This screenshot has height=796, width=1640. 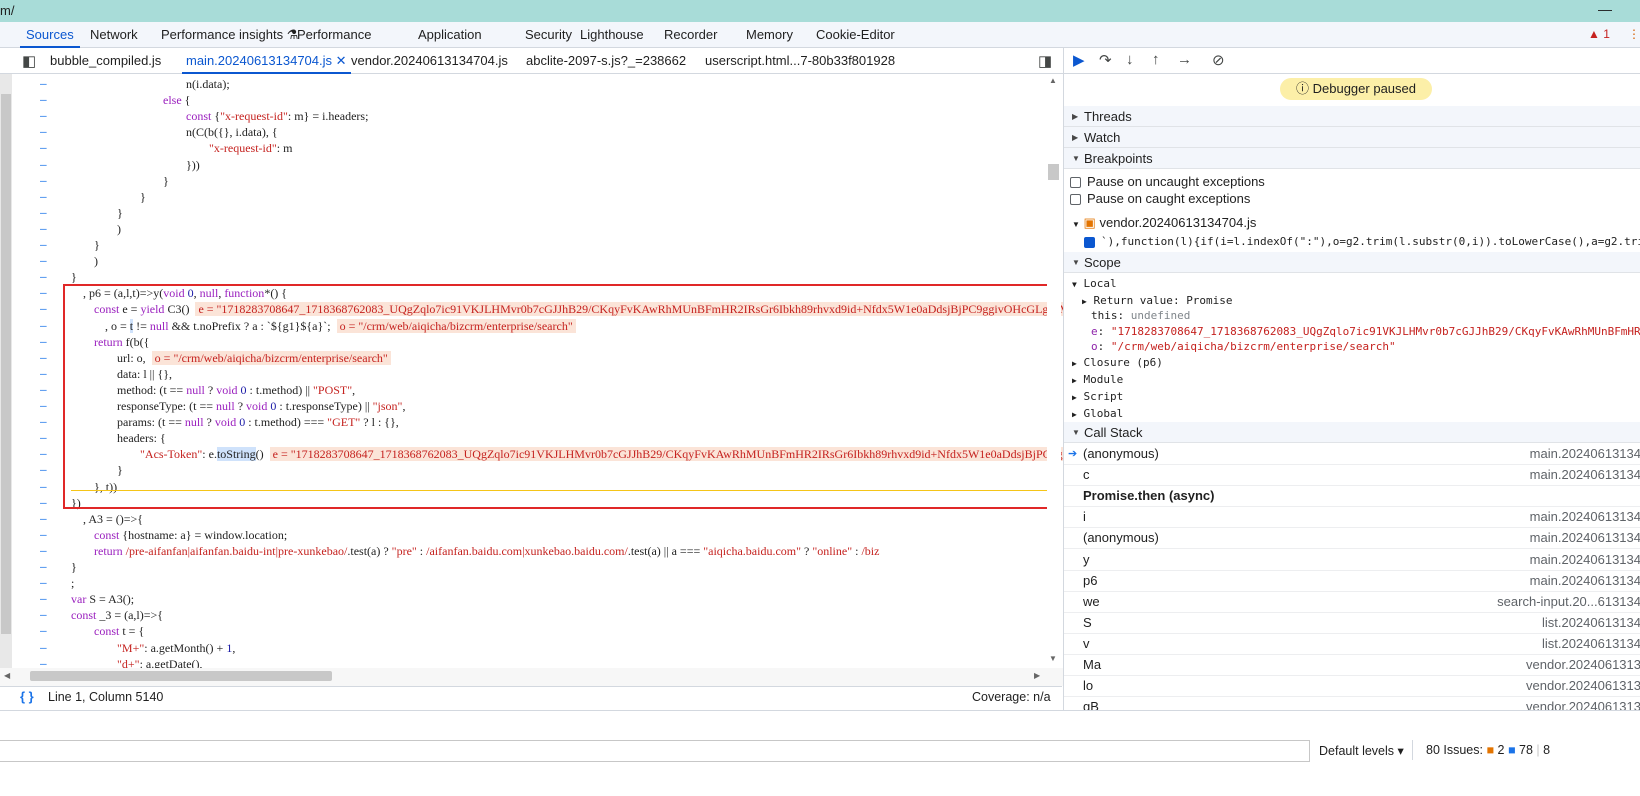 I want to click on file-tab: abclite-2097-s.js?_=238662, so click(x=606, y=61).